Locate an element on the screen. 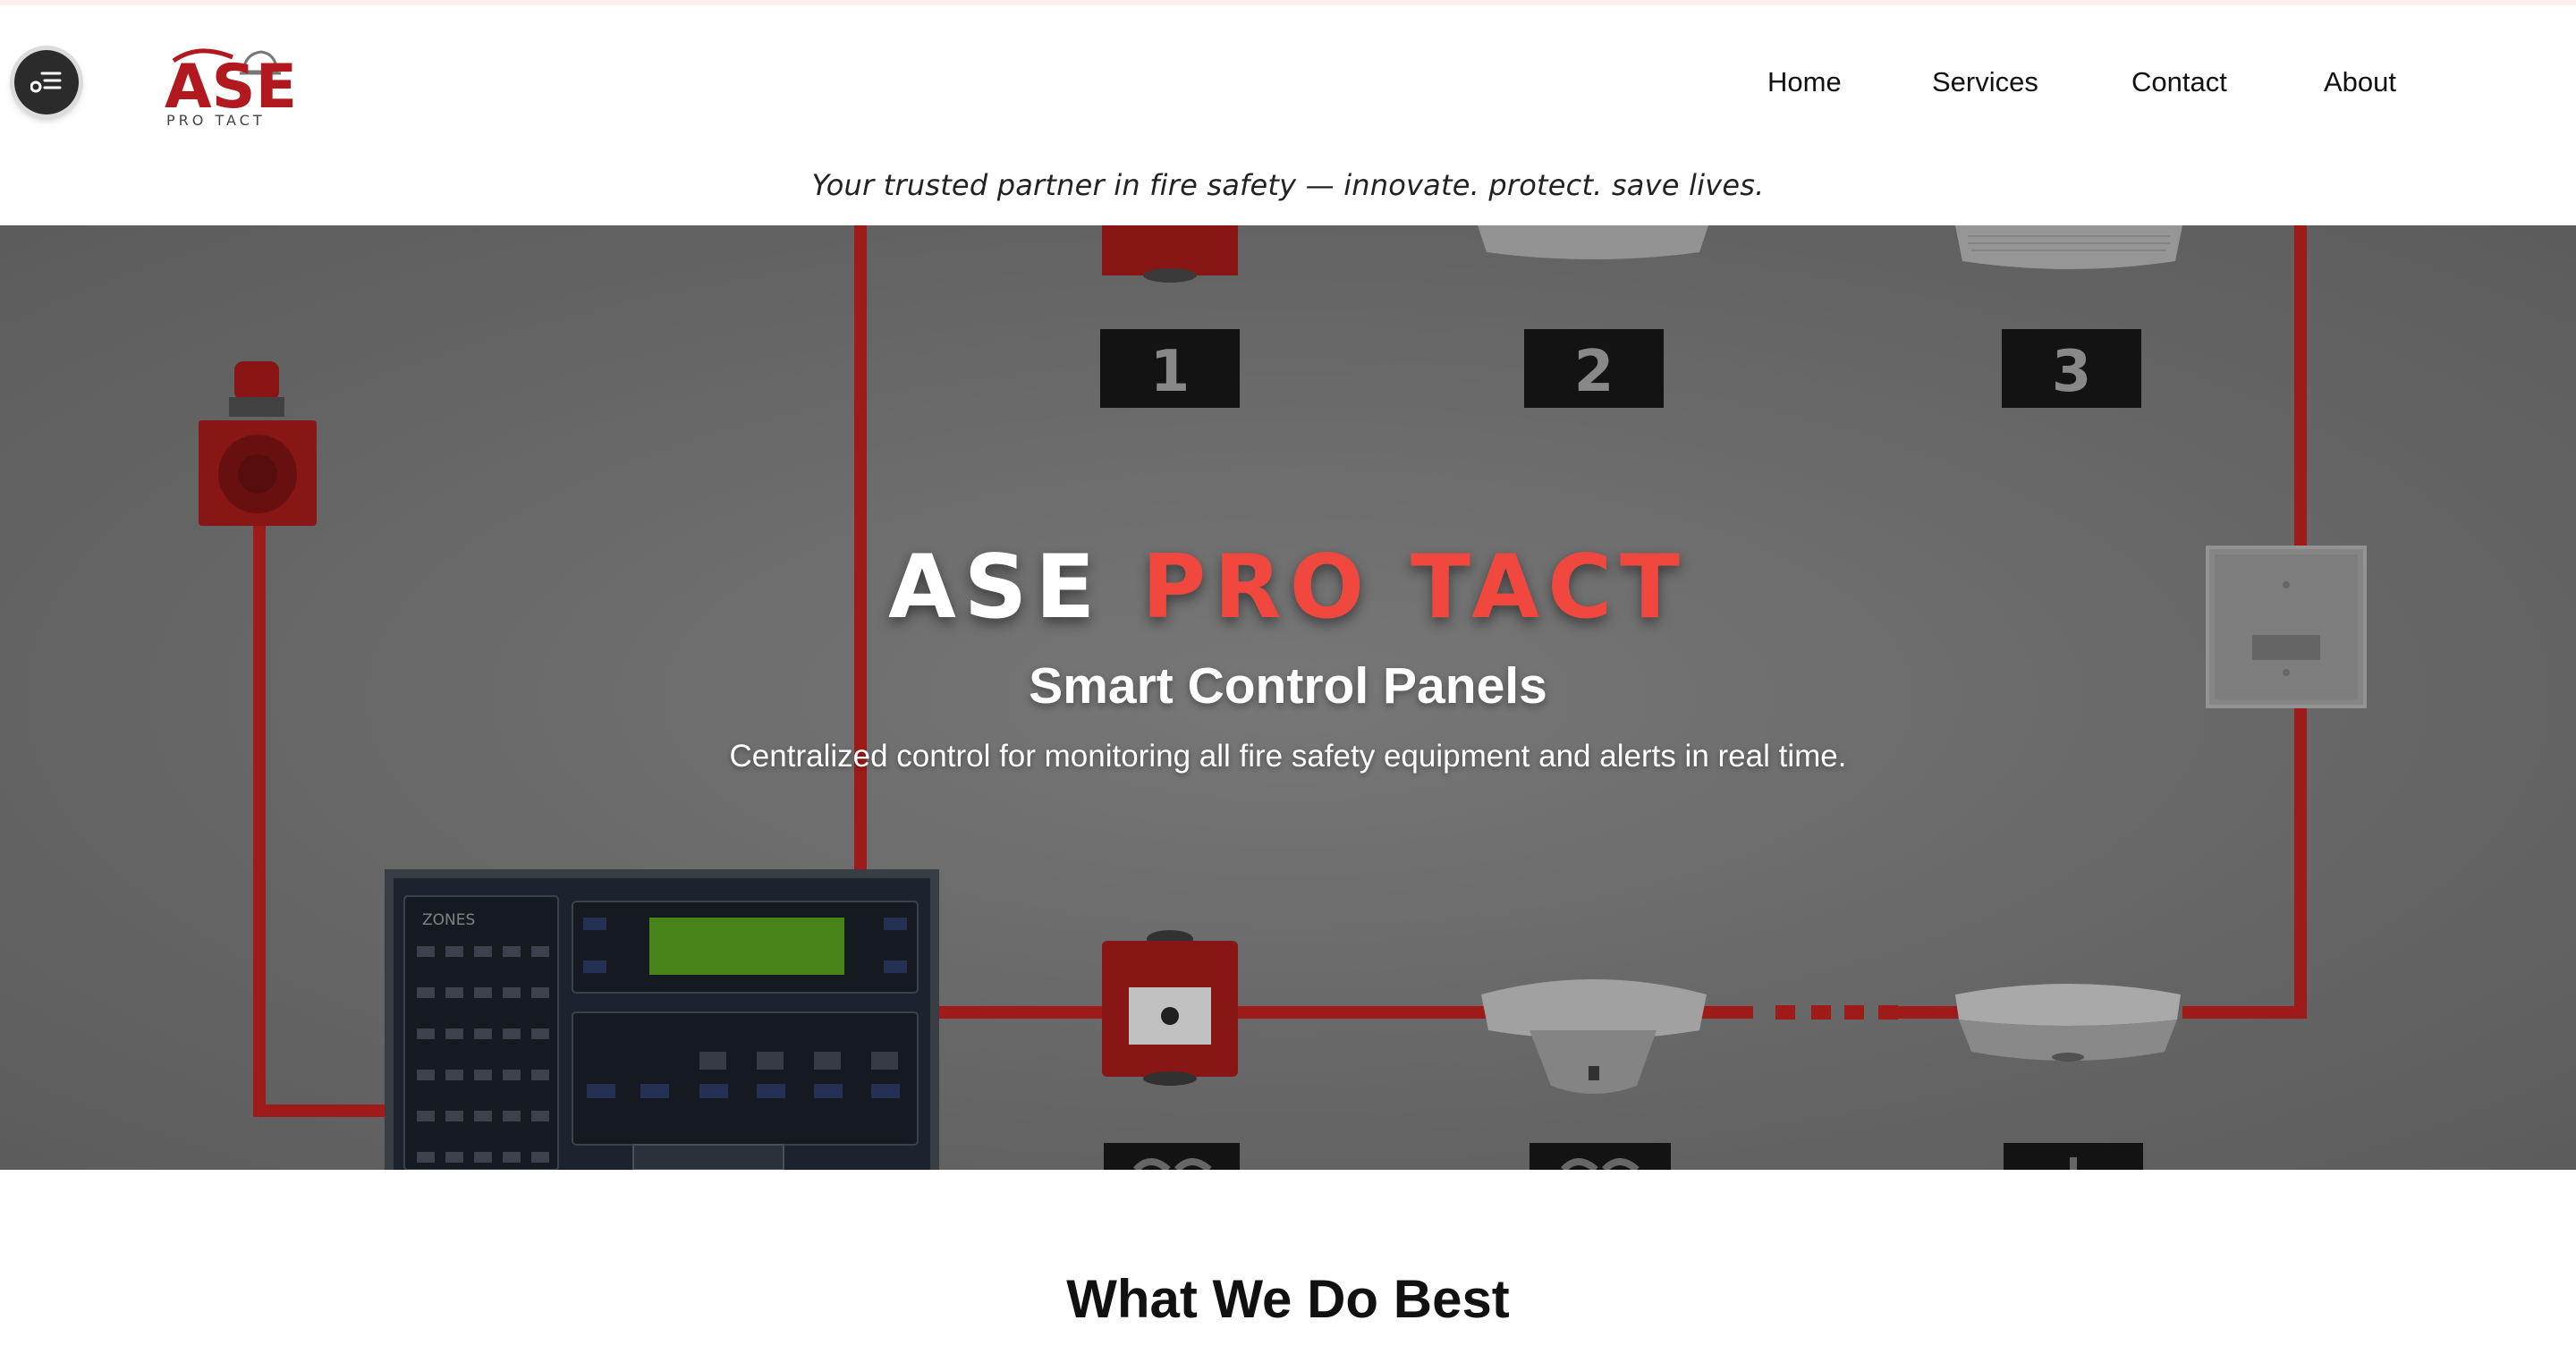 The image size is (2576, 1354). main-nav: Home Services Contact About is located at coordinates (1288, 88).